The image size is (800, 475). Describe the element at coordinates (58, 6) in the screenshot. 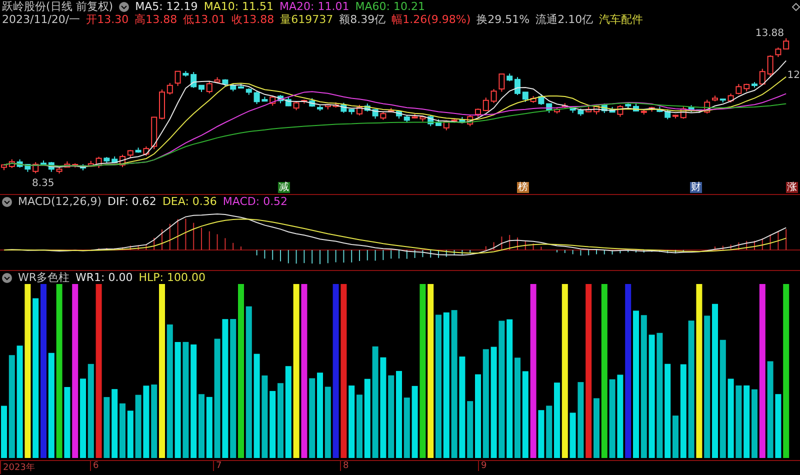

I see `stock-title: 跃岭股份(日线 前复权)` at that location.